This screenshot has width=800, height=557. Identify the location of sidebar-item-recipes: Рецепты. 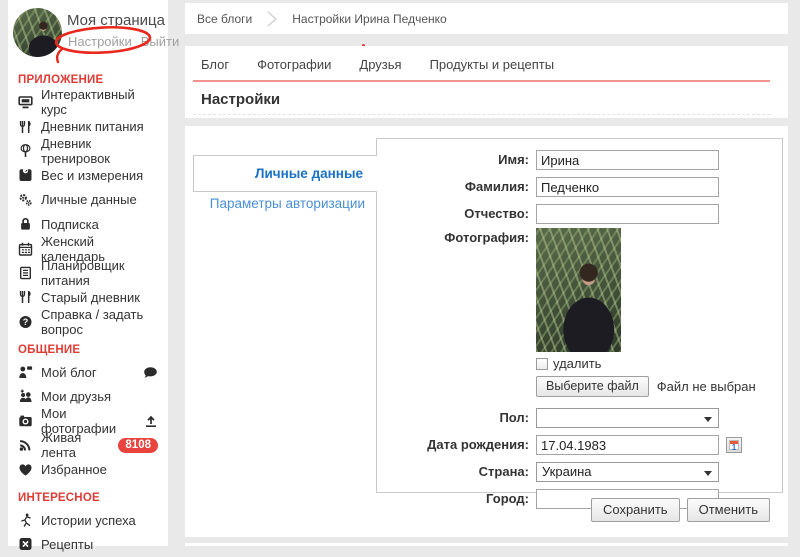
(88, 544).